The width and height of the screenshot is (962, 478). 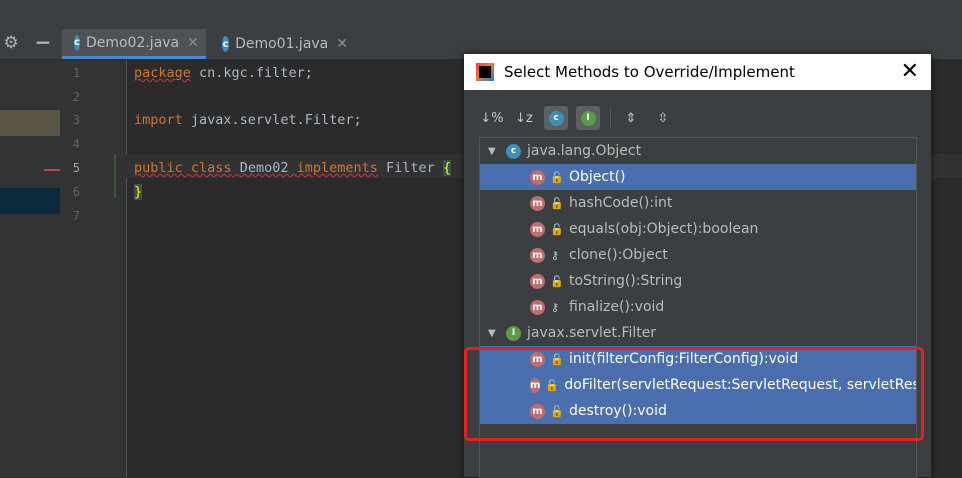 What do you see at coordinates (447, 168) in the screenshot?
I see `open-brace: {` at bounding box center [447, 168].